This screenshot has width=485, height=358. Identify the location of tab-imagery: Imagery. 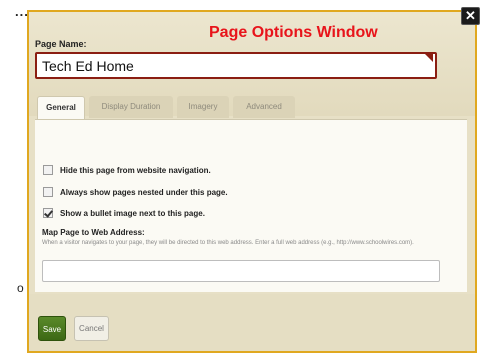
(203, 107).